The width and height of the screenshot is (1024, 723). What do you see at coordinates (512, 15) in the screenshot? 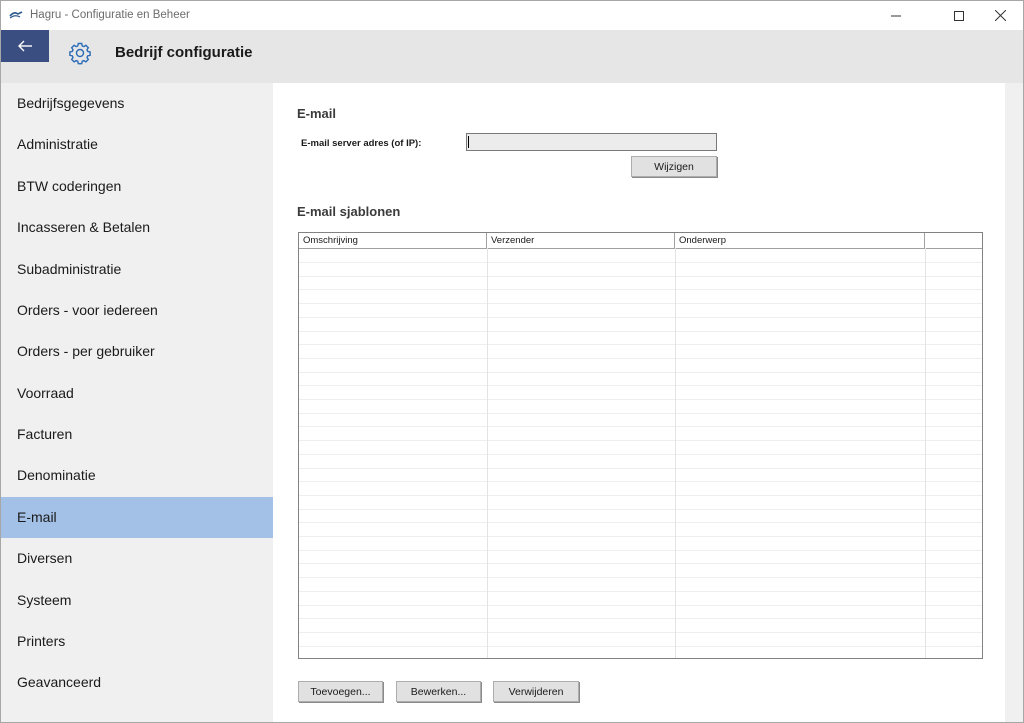
I see `title-bar: Hagru - Configuratie en Beheer` at bounding box center [512, 15].